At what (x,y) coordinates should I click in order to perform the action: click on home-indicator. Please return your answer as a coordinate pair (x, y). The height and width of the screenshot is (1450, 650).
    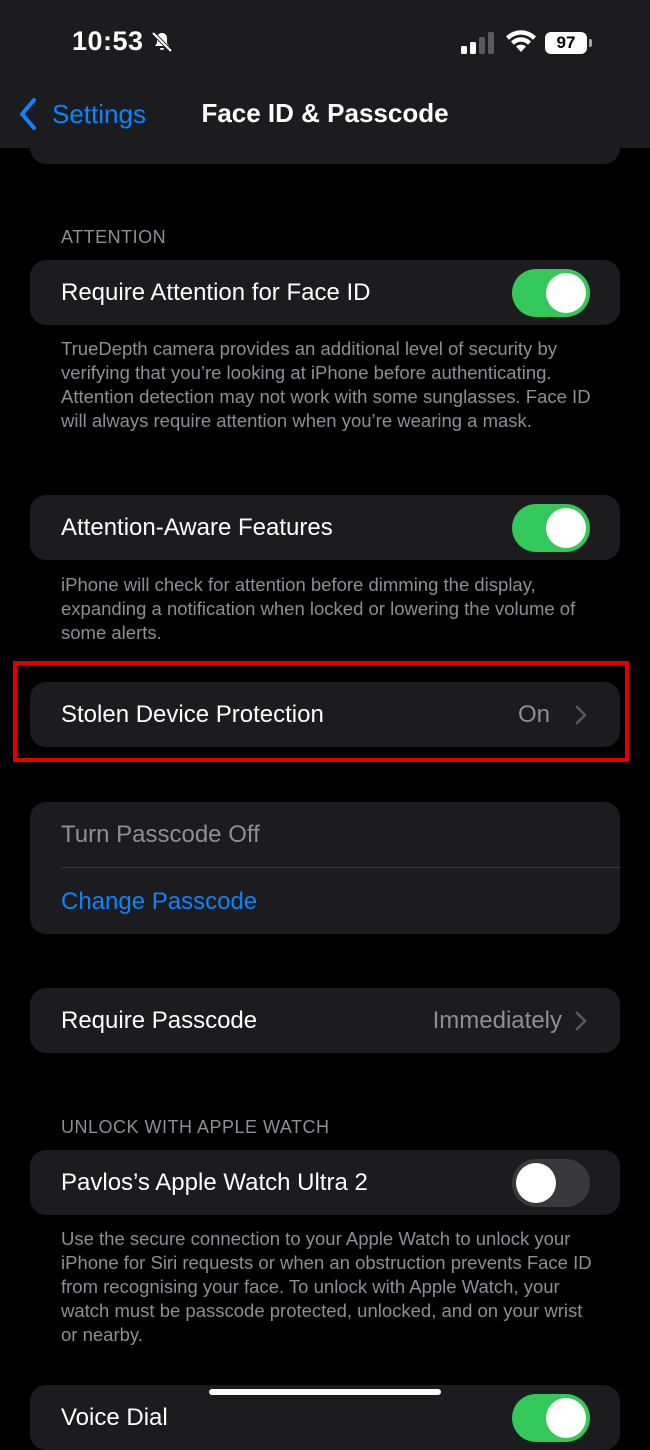
    Looking at the image, I should click on (325, 1392).